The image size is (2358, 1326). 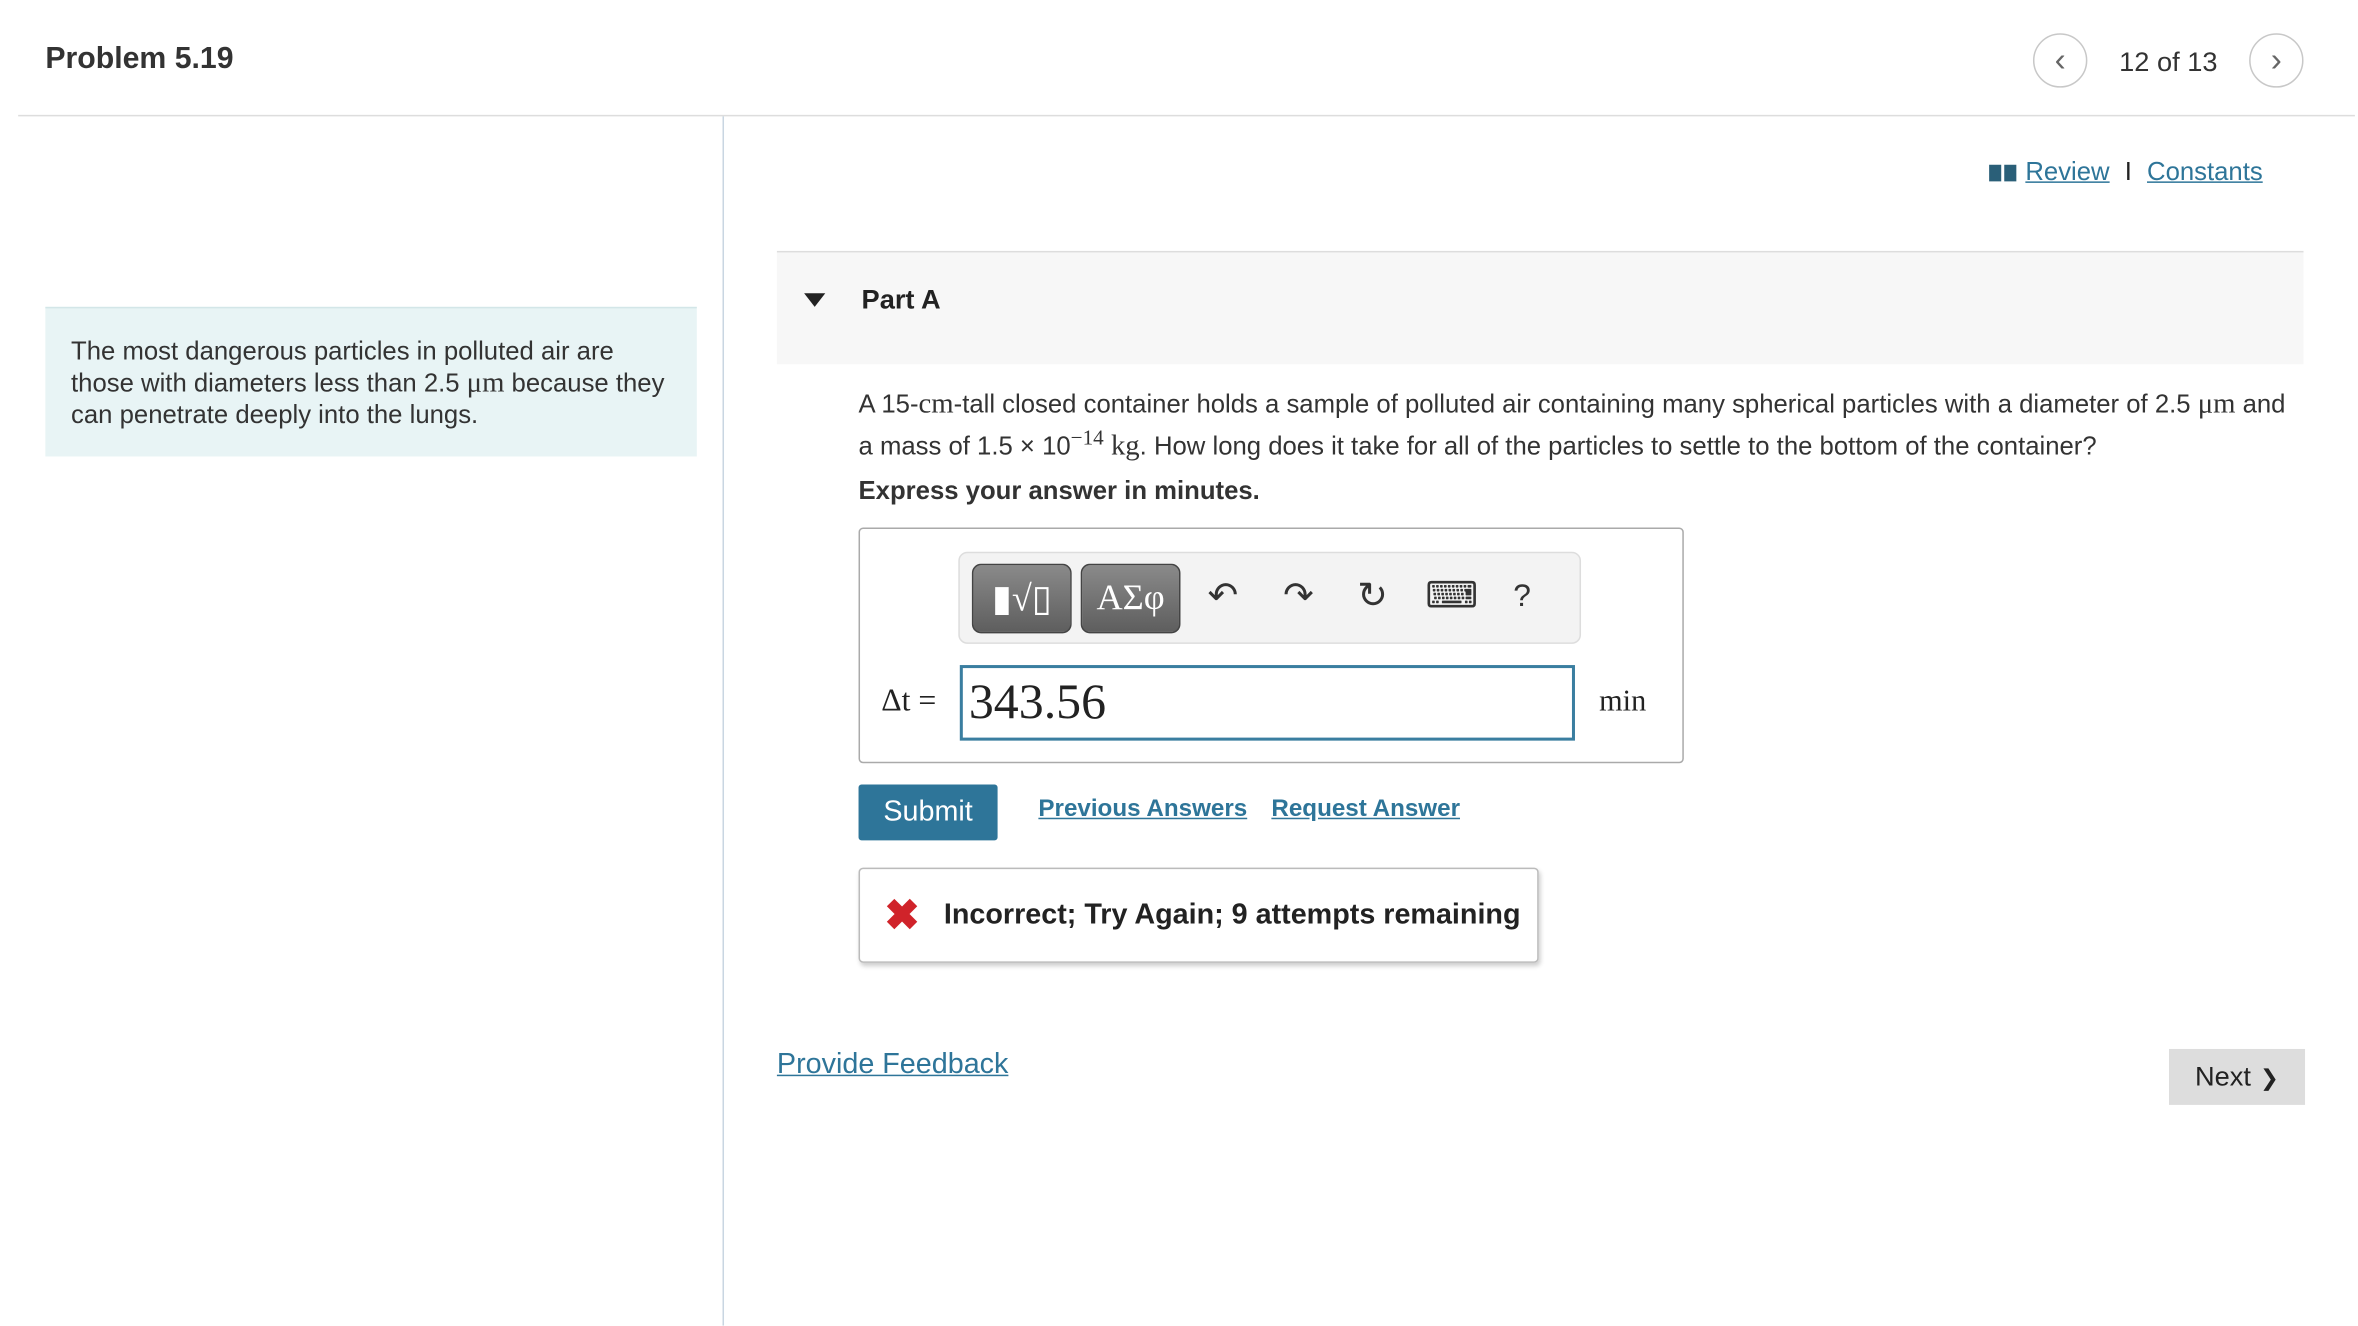 What do you see at coordinates (1021, 598) in the screenshot?
I see `templates-button: ▮√▯` at bounding box center [1021, 598].